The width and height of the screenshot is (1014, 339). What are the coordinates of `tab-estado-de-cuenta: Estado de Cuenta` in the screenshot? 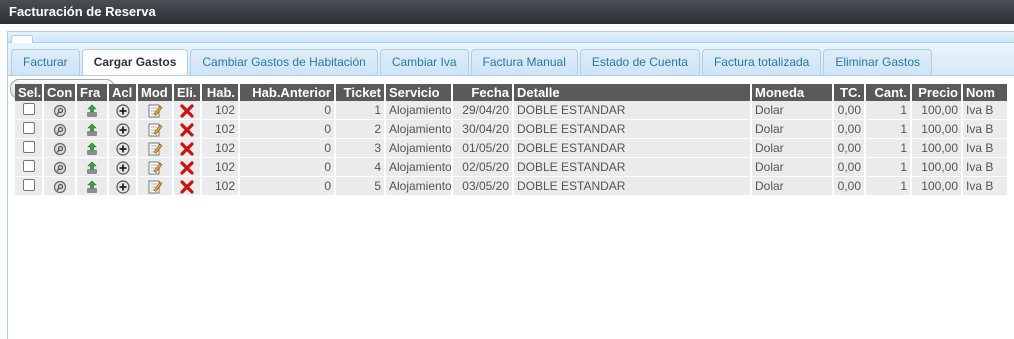 It's located at (639, 62).